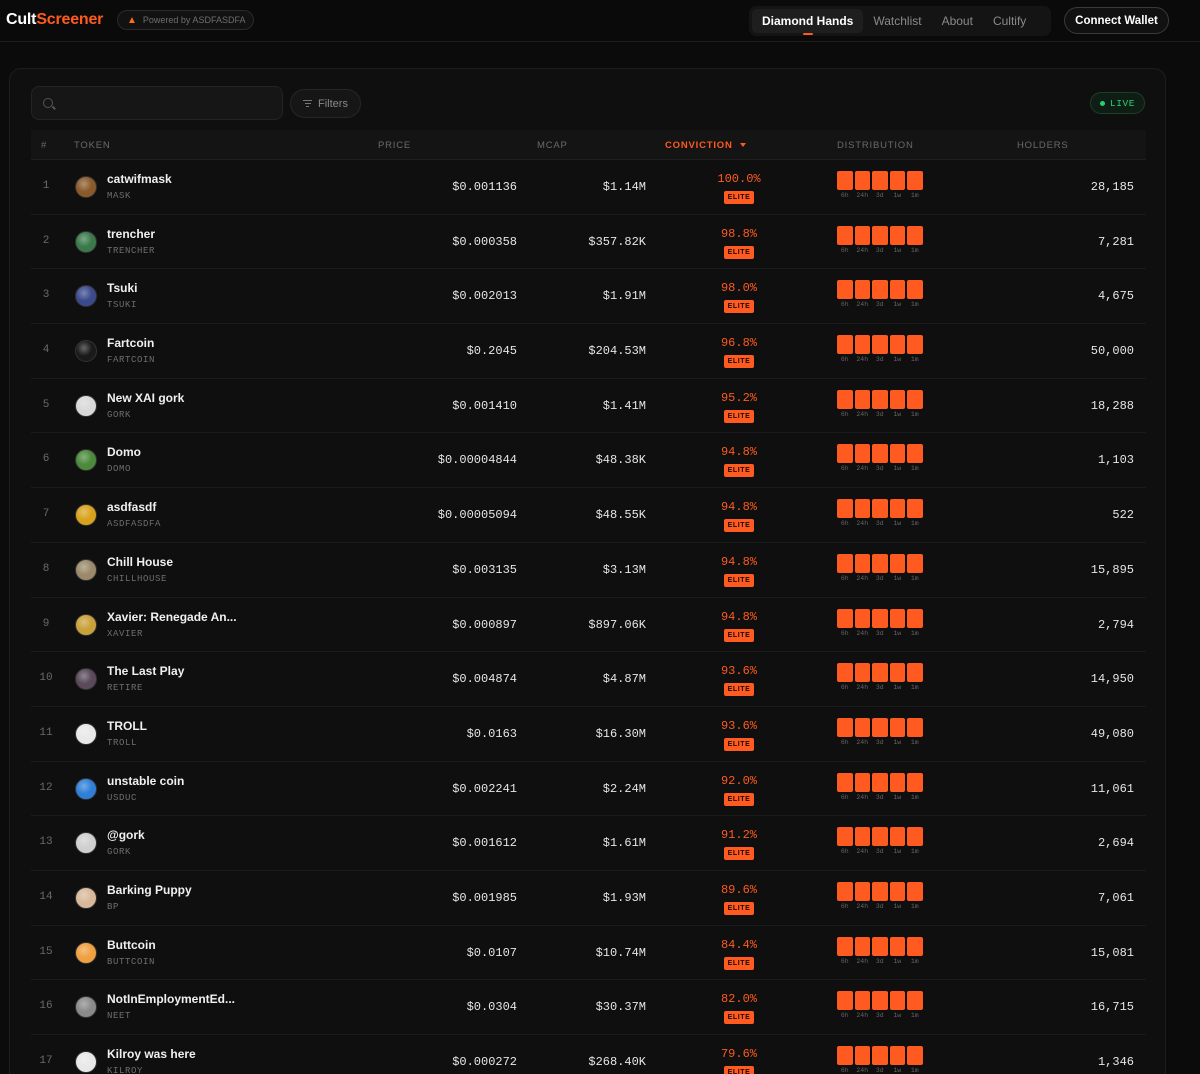  What do you see at coordinates (552, 145) in the screenshot?
I see `col-header-mcap: MCAP` at bounding box center [552, 145].